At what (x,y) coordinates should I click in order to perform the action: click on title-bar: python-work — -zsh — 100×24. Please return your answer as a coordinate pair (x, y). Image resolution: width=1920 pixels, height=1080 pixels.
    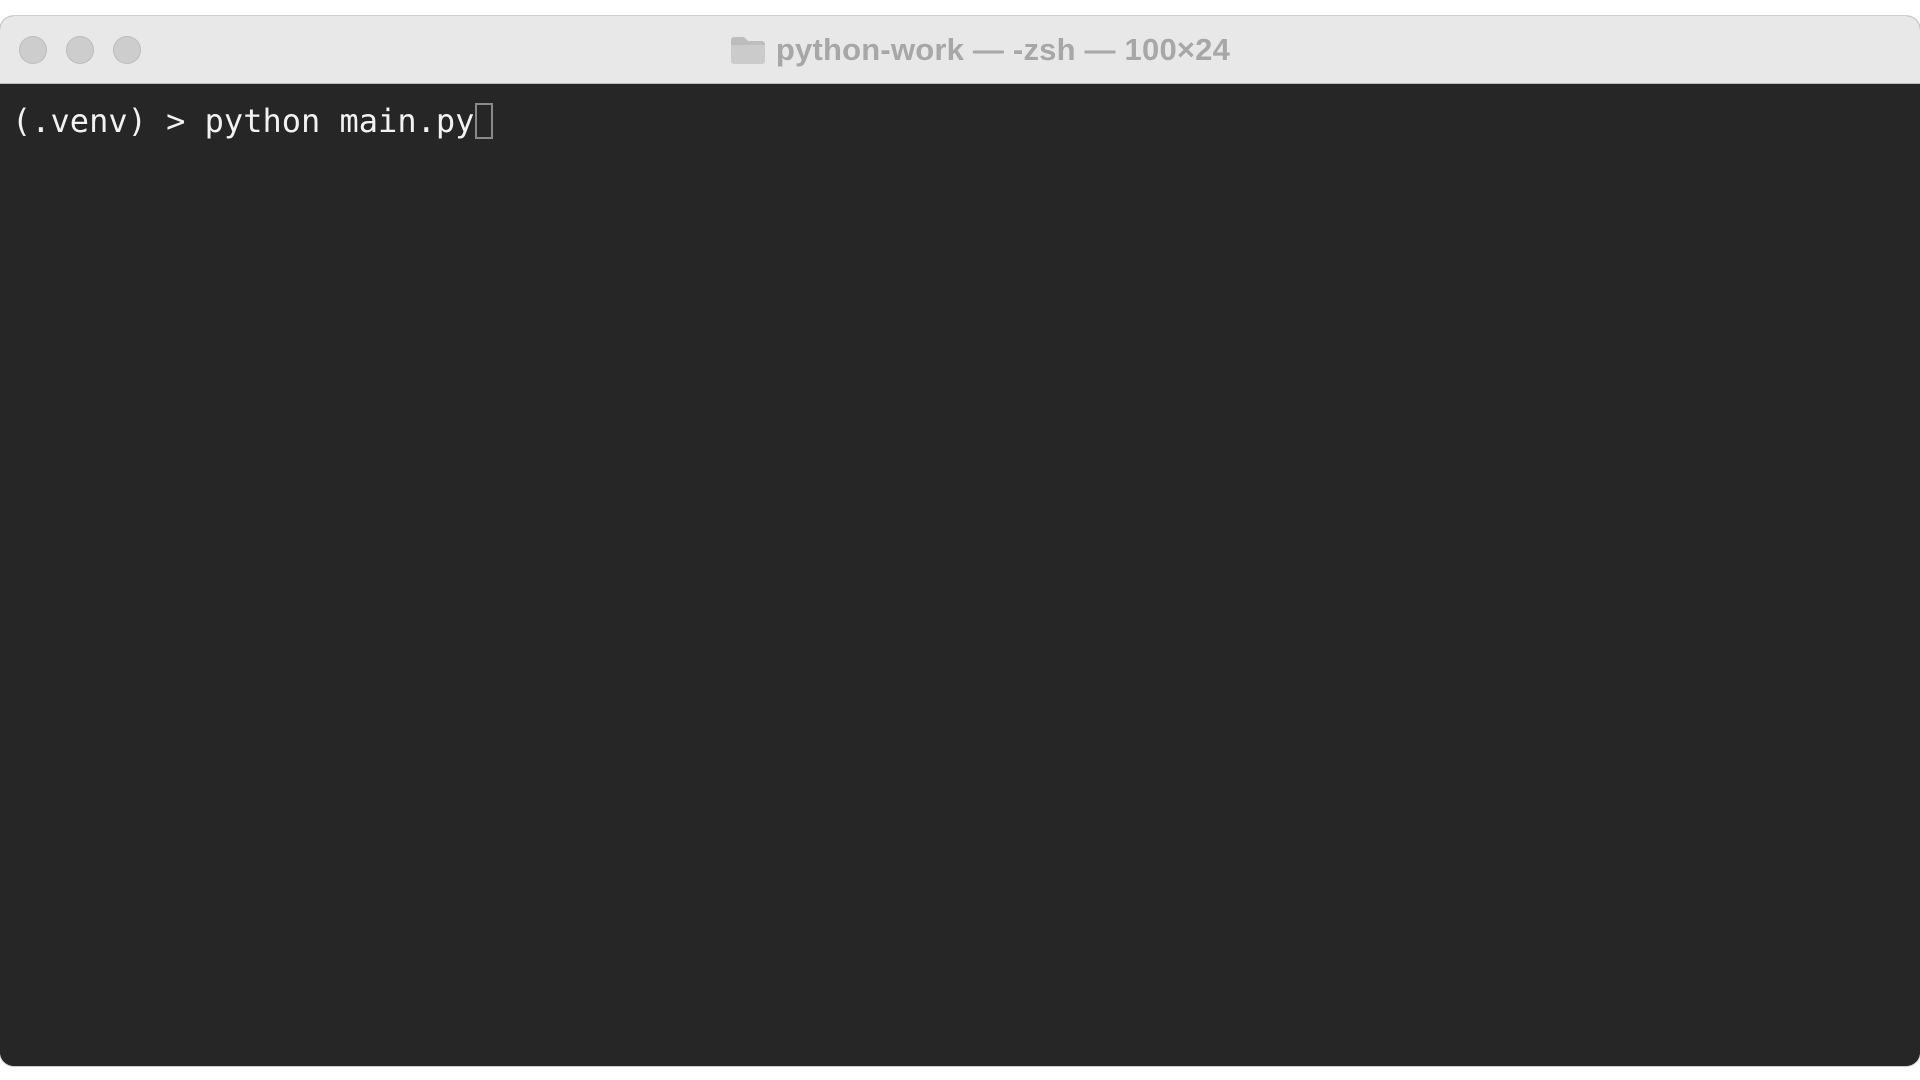
    Looking at the image, I should click on (960, 50).